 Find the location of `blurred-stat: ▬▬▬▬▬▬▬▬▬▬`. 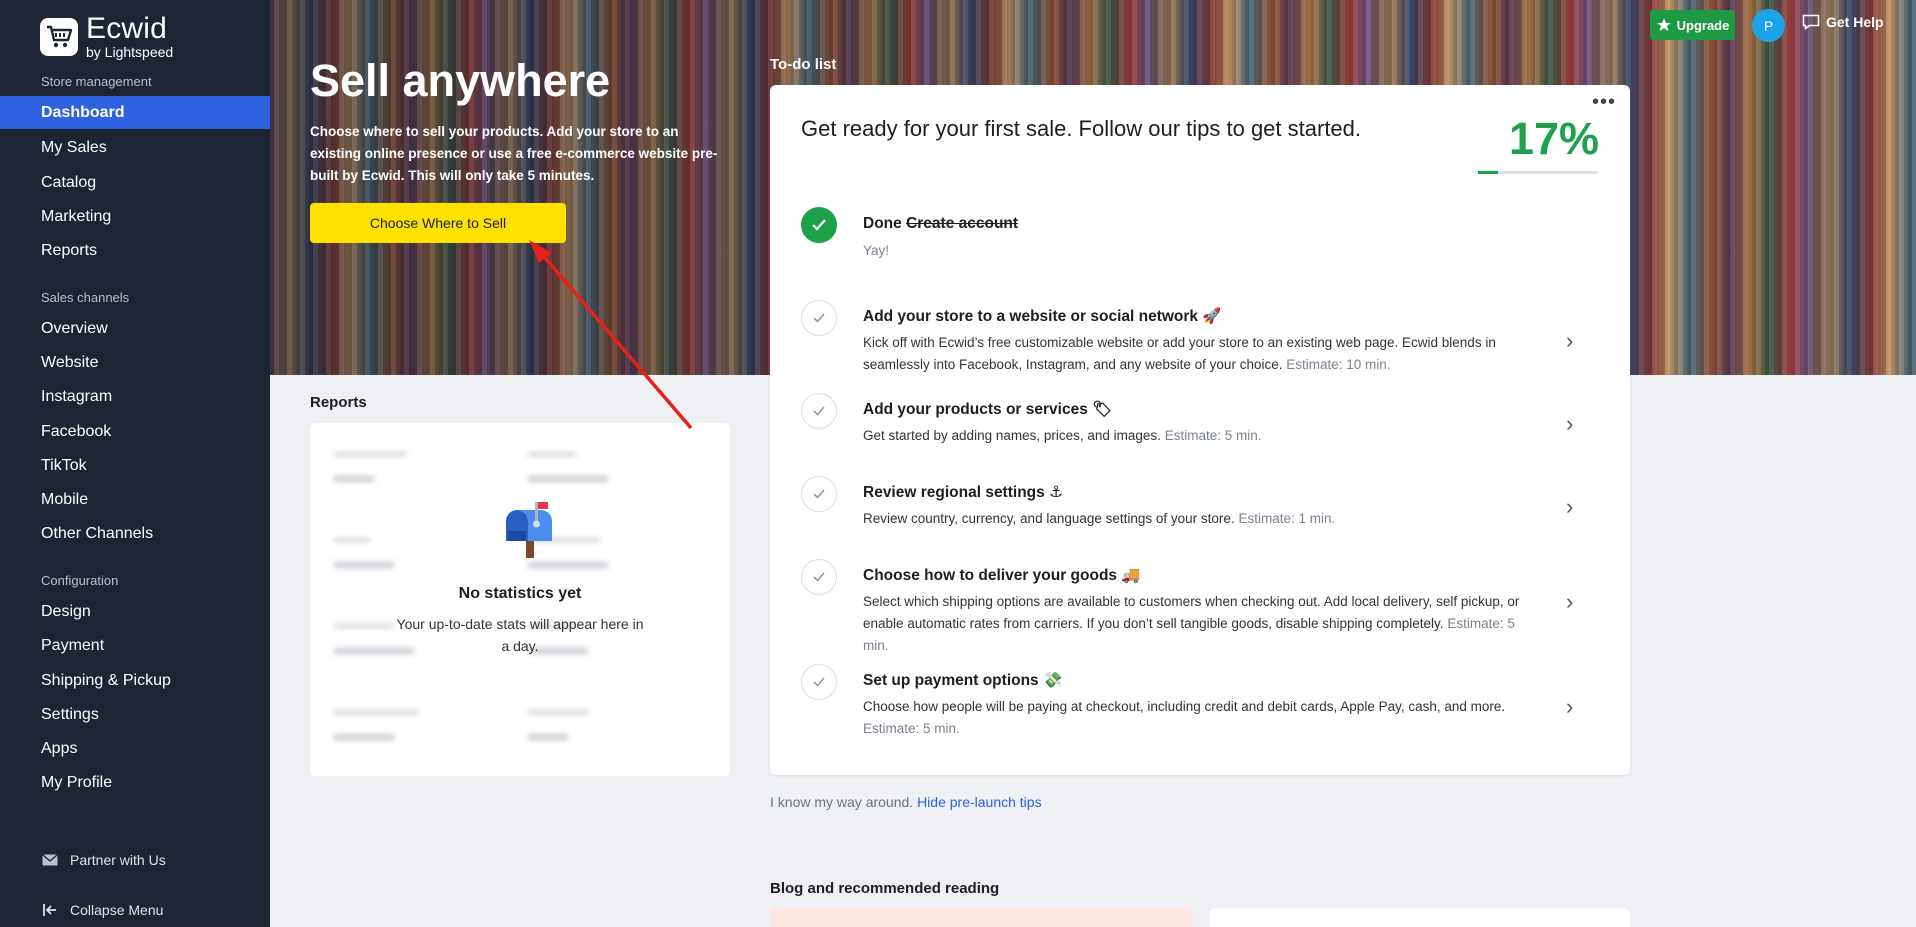

blurred-stat: ▬▬▬▬▬▬▬▬▬▬ is located at coordinates (376, 724).